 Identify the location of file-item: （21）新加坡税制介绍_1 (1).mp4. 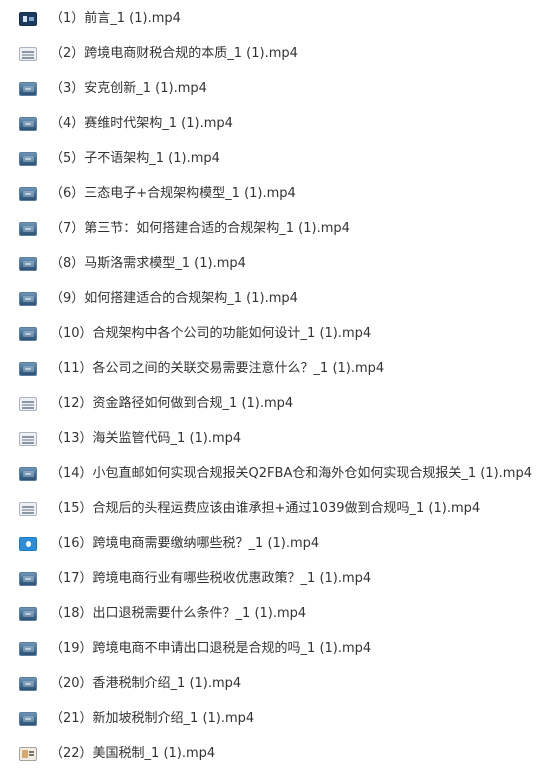
(273, 719).